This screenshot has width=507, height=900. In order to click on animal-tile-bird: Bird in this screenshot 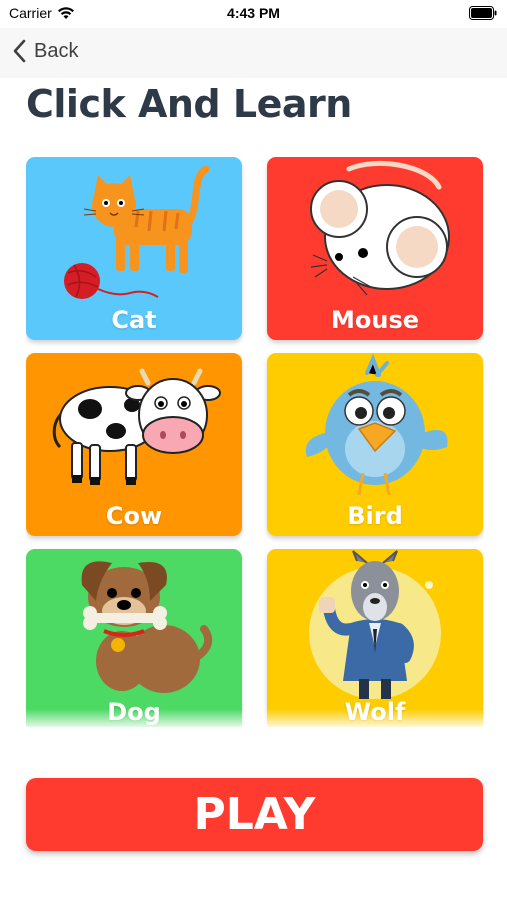, I will do `click(375, 444)`.